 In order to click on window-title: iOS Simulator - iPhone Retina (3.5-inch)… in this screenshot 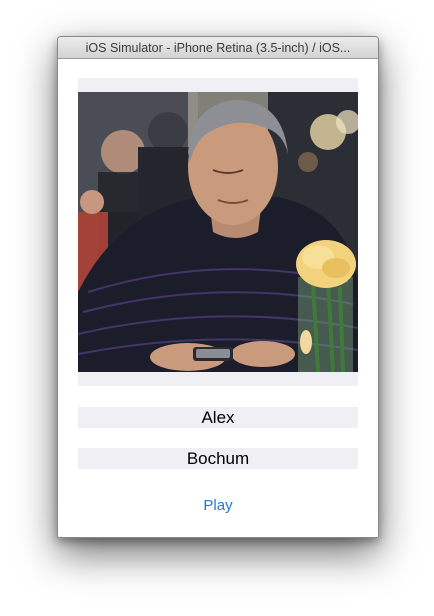, I will do `click(218, 47)`.